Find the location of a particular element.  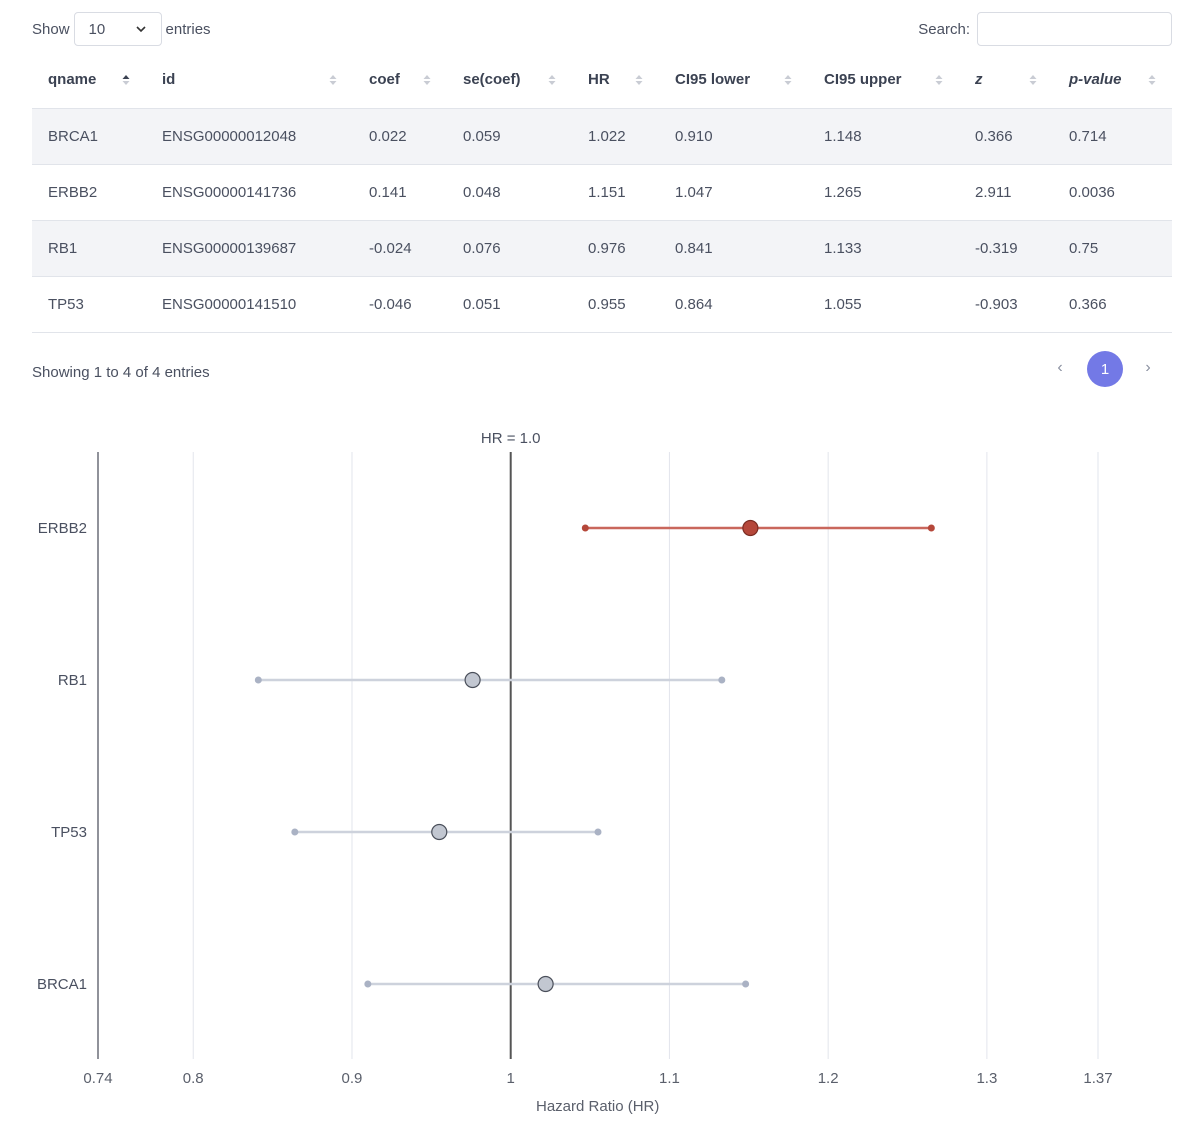

search-box: Search: is located at coordinates (1045, 29).